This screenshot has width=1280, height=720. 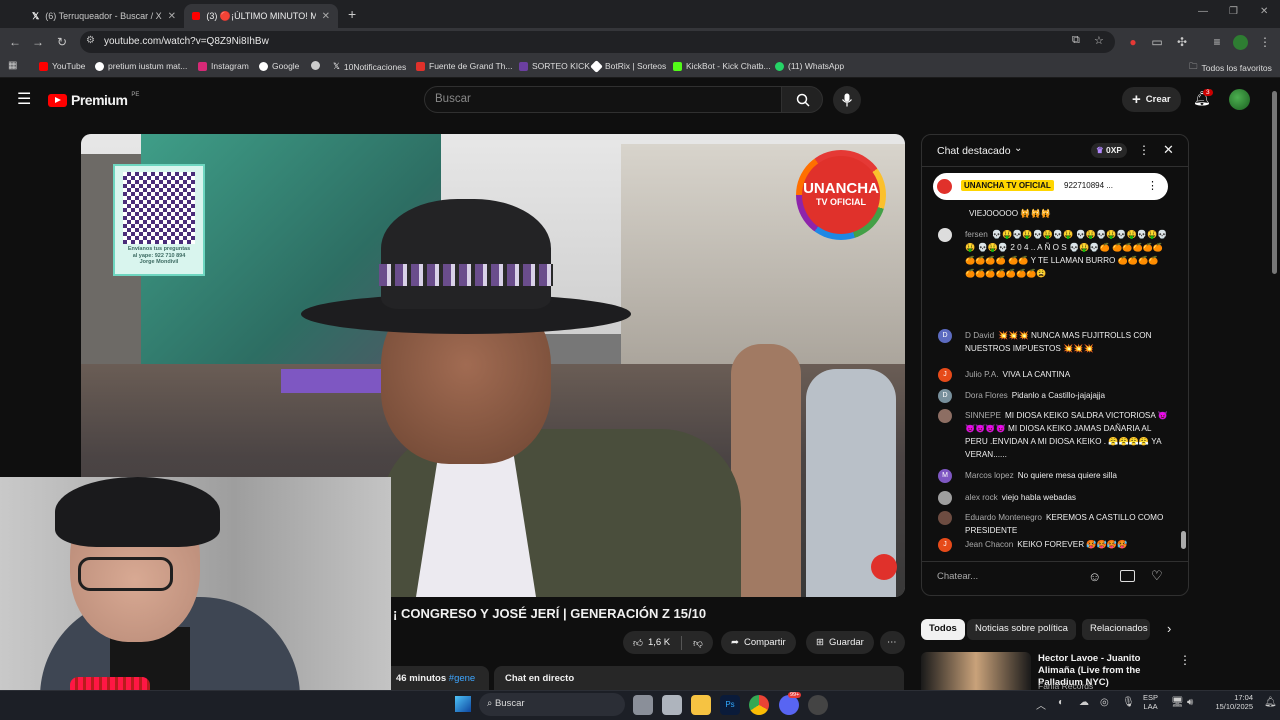 What do you see at coordinates (440, 678) in the screenshot?
I see `video-description-box: 46 minutos #gene` at bounding box center [440, 678].